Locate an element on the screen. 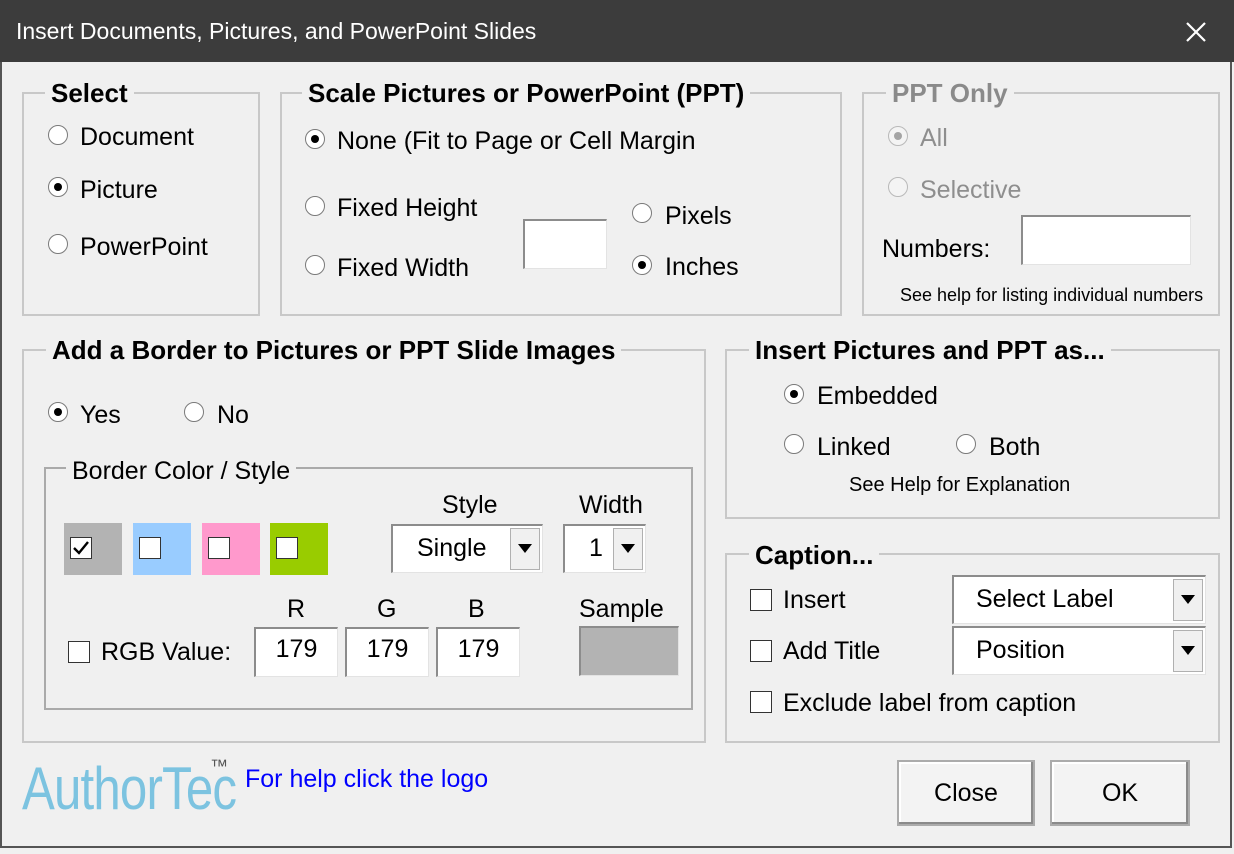 This screenshot has height=854, width=1234. caption-label-value: Select Label is located at coordinates (1045, 599).